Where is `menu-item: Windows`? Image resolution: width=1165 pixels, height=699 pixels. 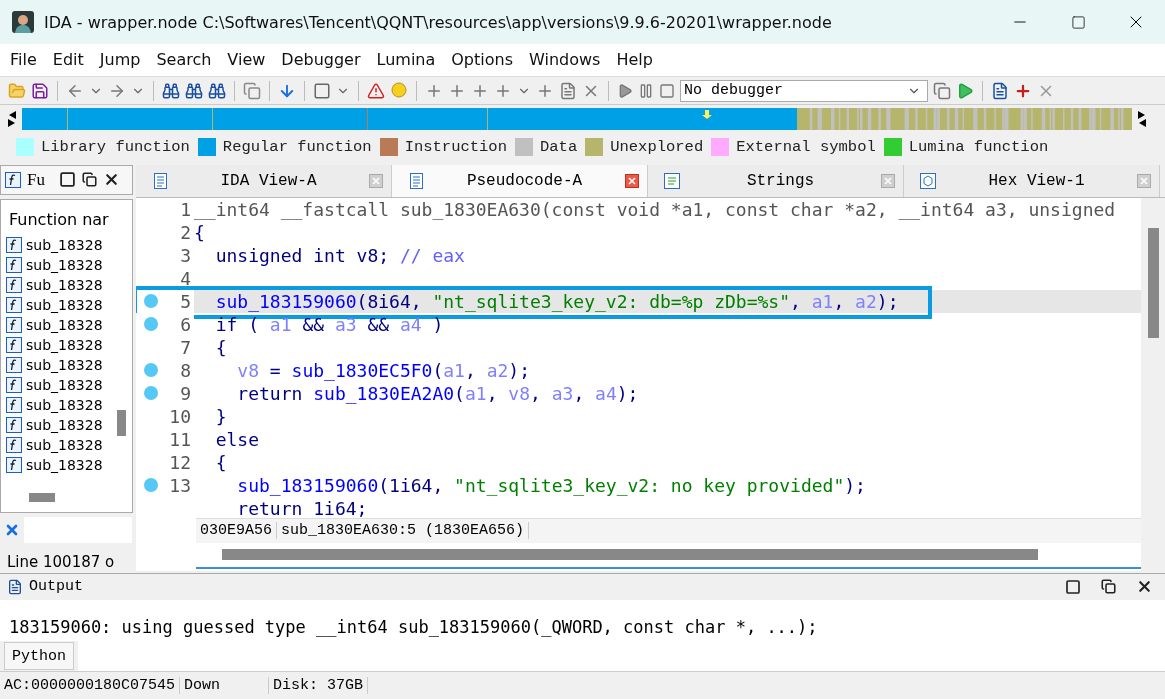 menu-item: Windows is located at coordinates (565, 60).